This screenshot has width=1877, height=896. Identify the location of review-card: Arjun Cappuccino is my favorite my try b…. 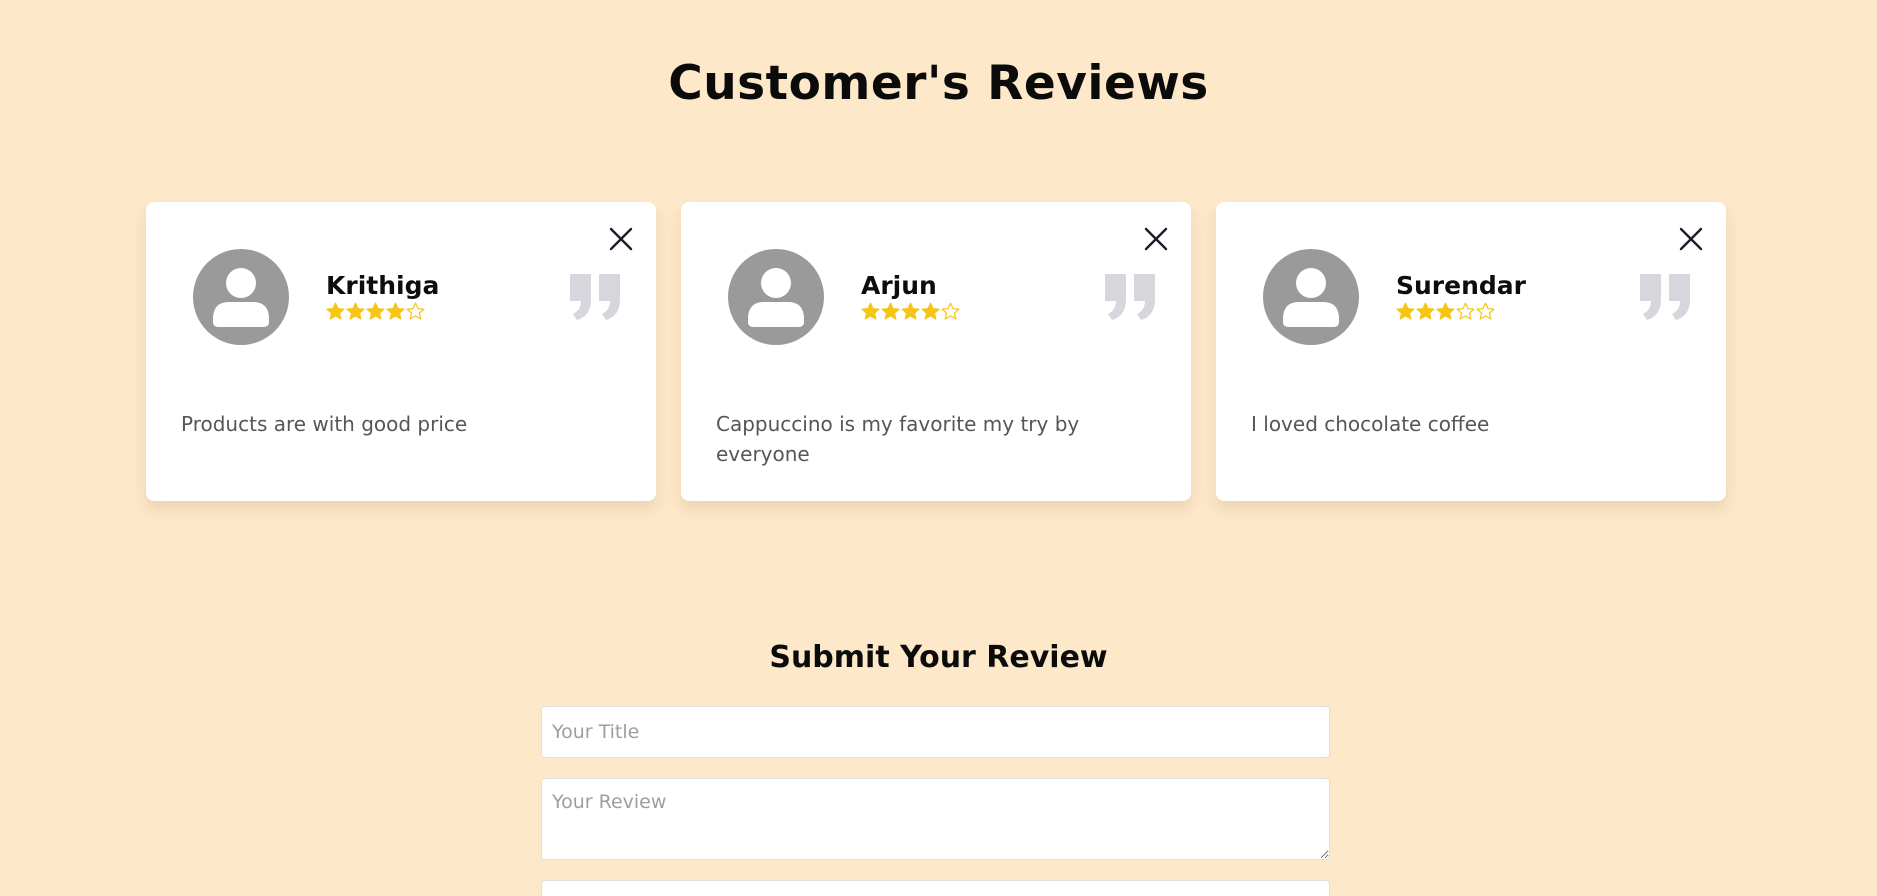
(936, 351).